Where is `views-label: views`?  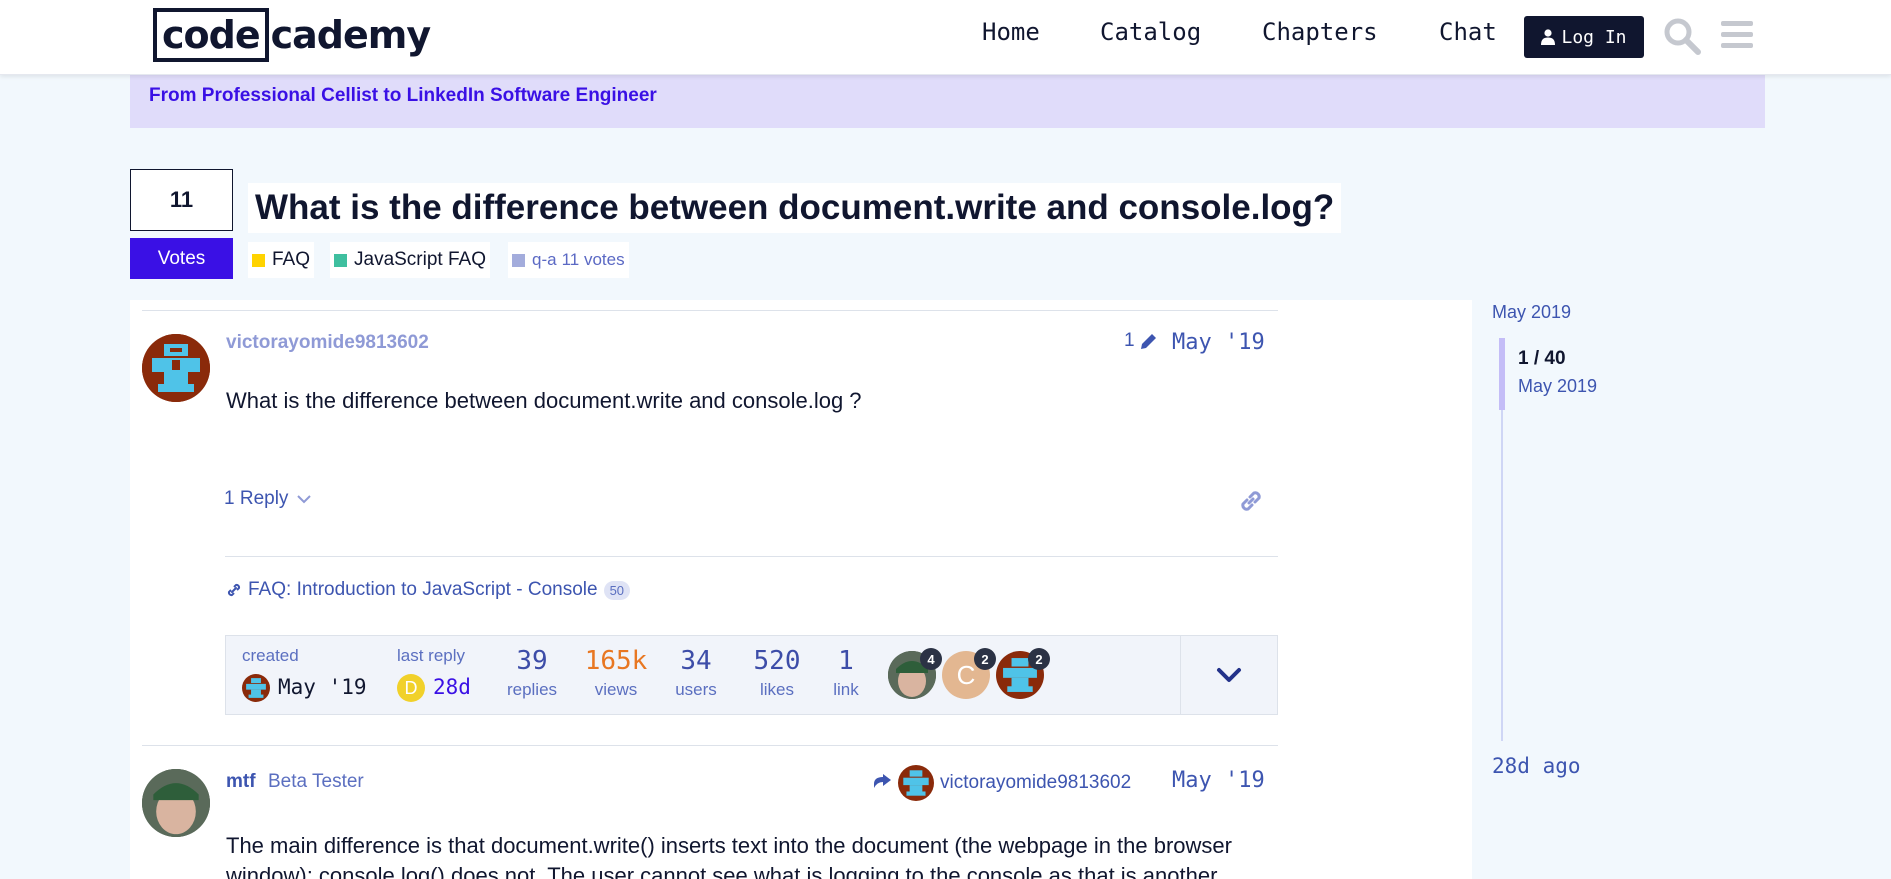 views-label: views is located at coordinates (616, 689).